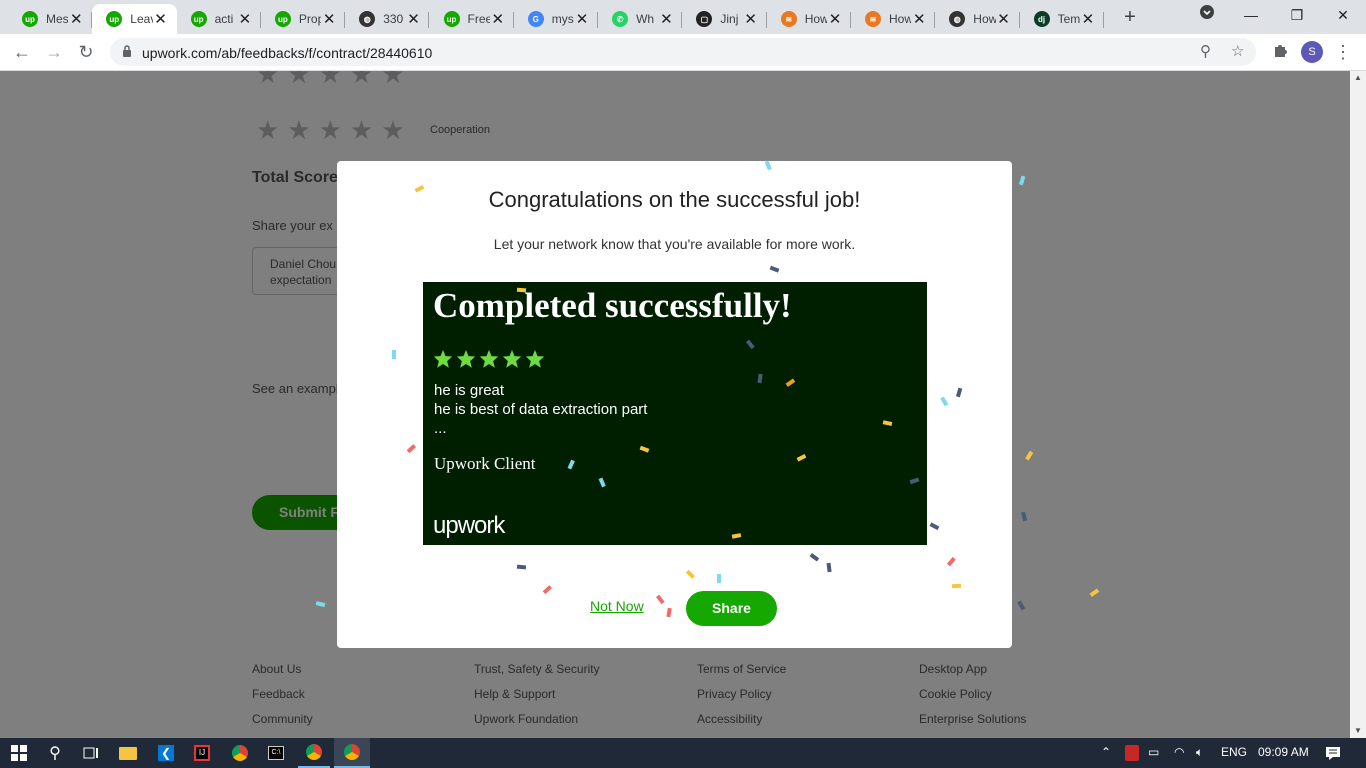 The image size is (1366, 768). I want to click on file-explorer-icon, so click(128, 753).